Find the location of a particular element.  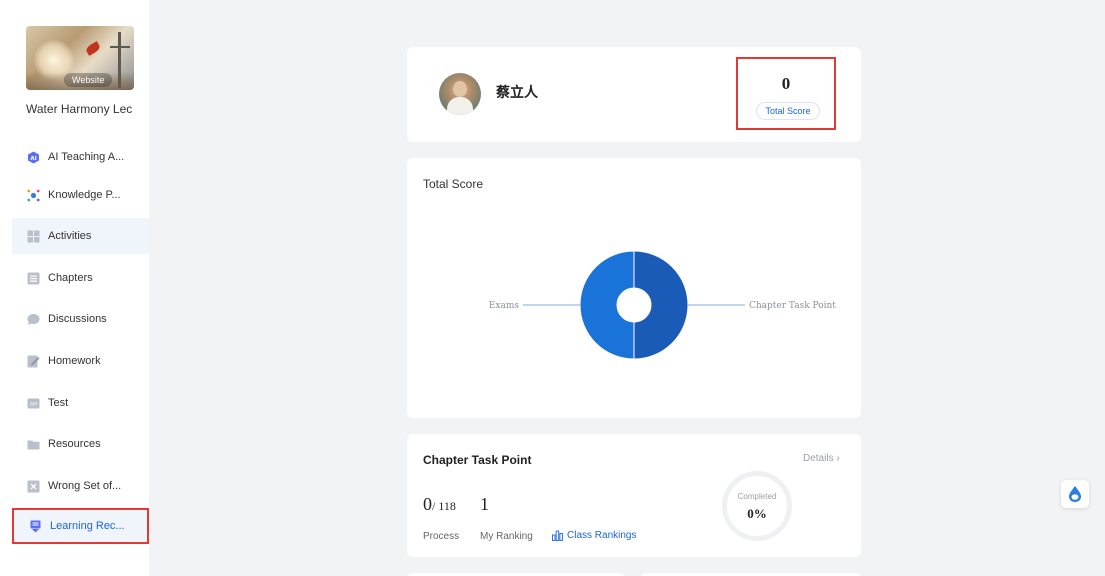

wrong-set-icon is located at coordinates (33, 486).